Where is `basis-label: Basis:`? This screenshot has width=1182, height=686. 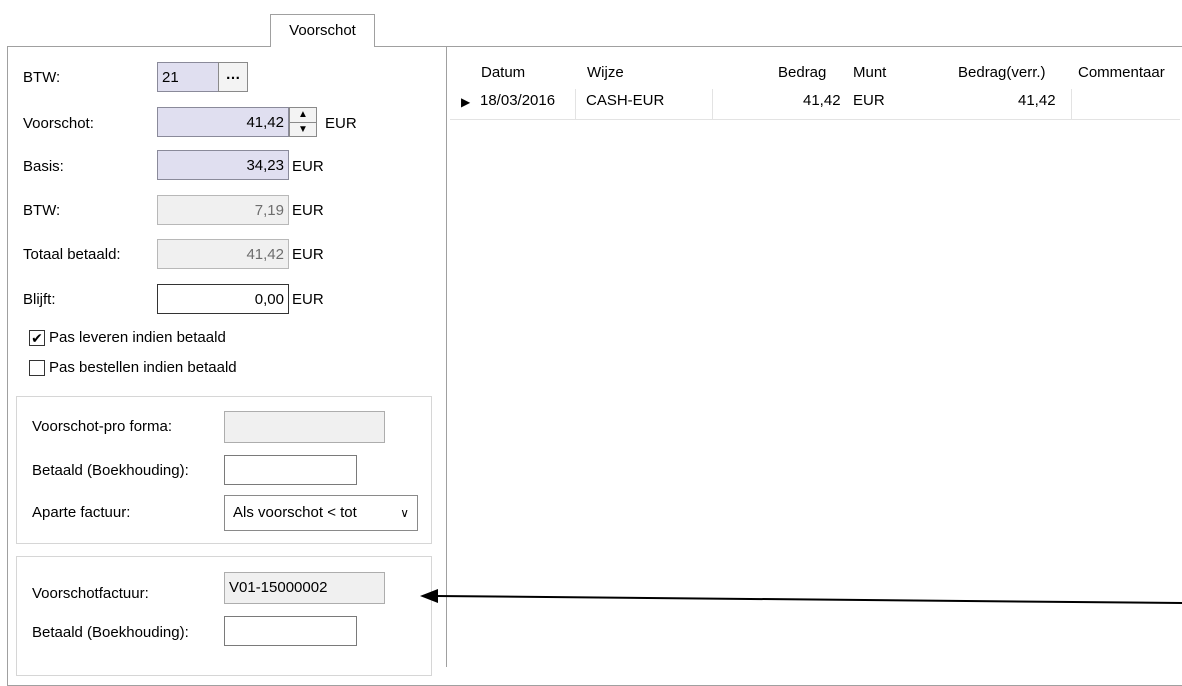
basis-label: Basis: is located at coordinates (43, 166).